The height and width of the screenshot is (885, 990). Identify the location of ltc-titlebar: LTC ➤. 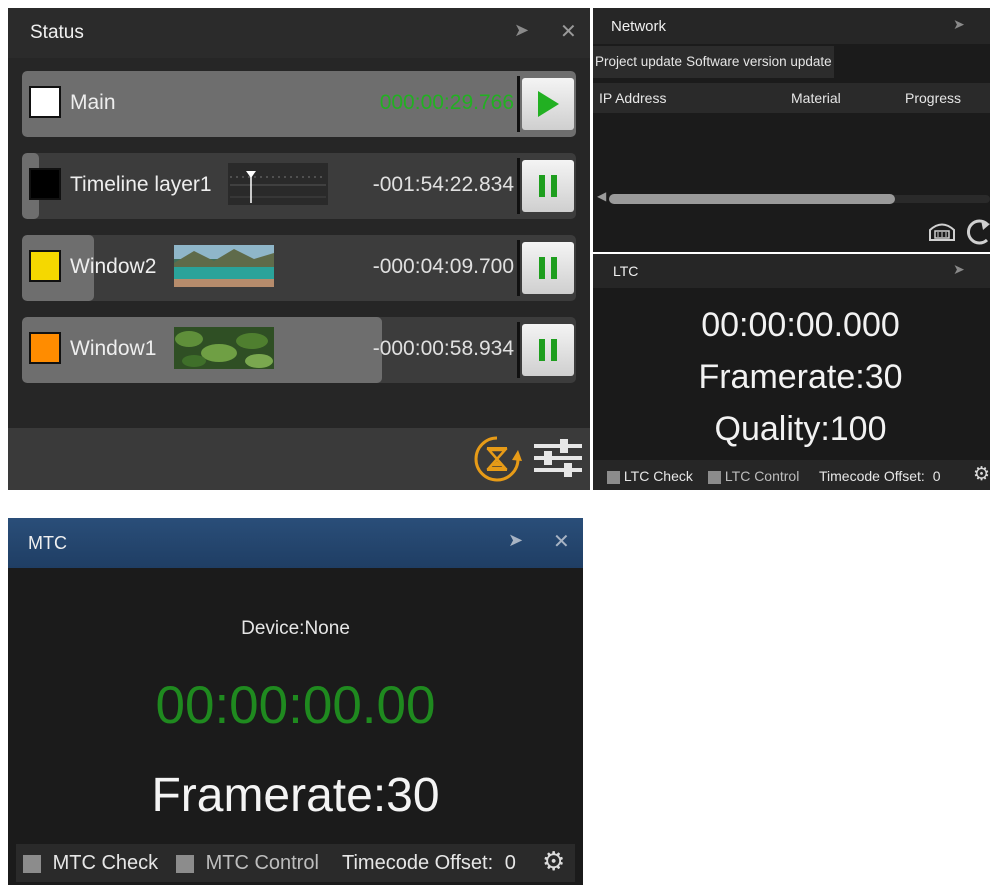
(791, 271).